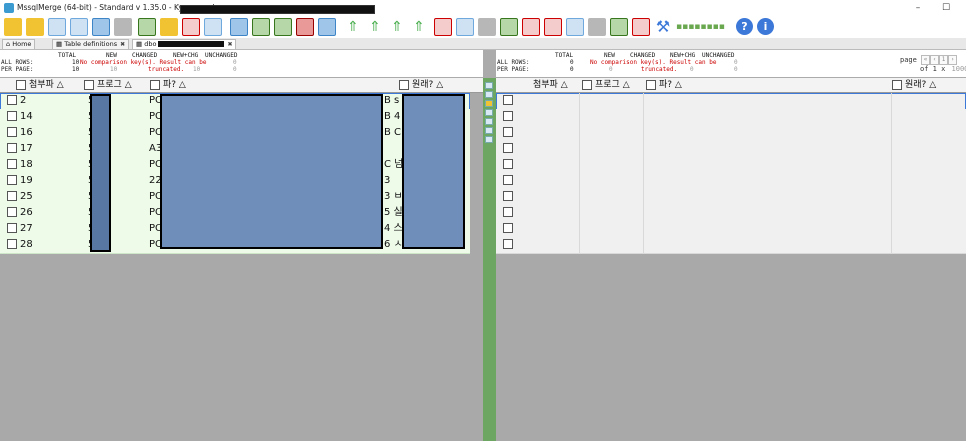 This screenshot has height=441, width=966. I want to click on row-select-cell: 2, so click(16, 101).